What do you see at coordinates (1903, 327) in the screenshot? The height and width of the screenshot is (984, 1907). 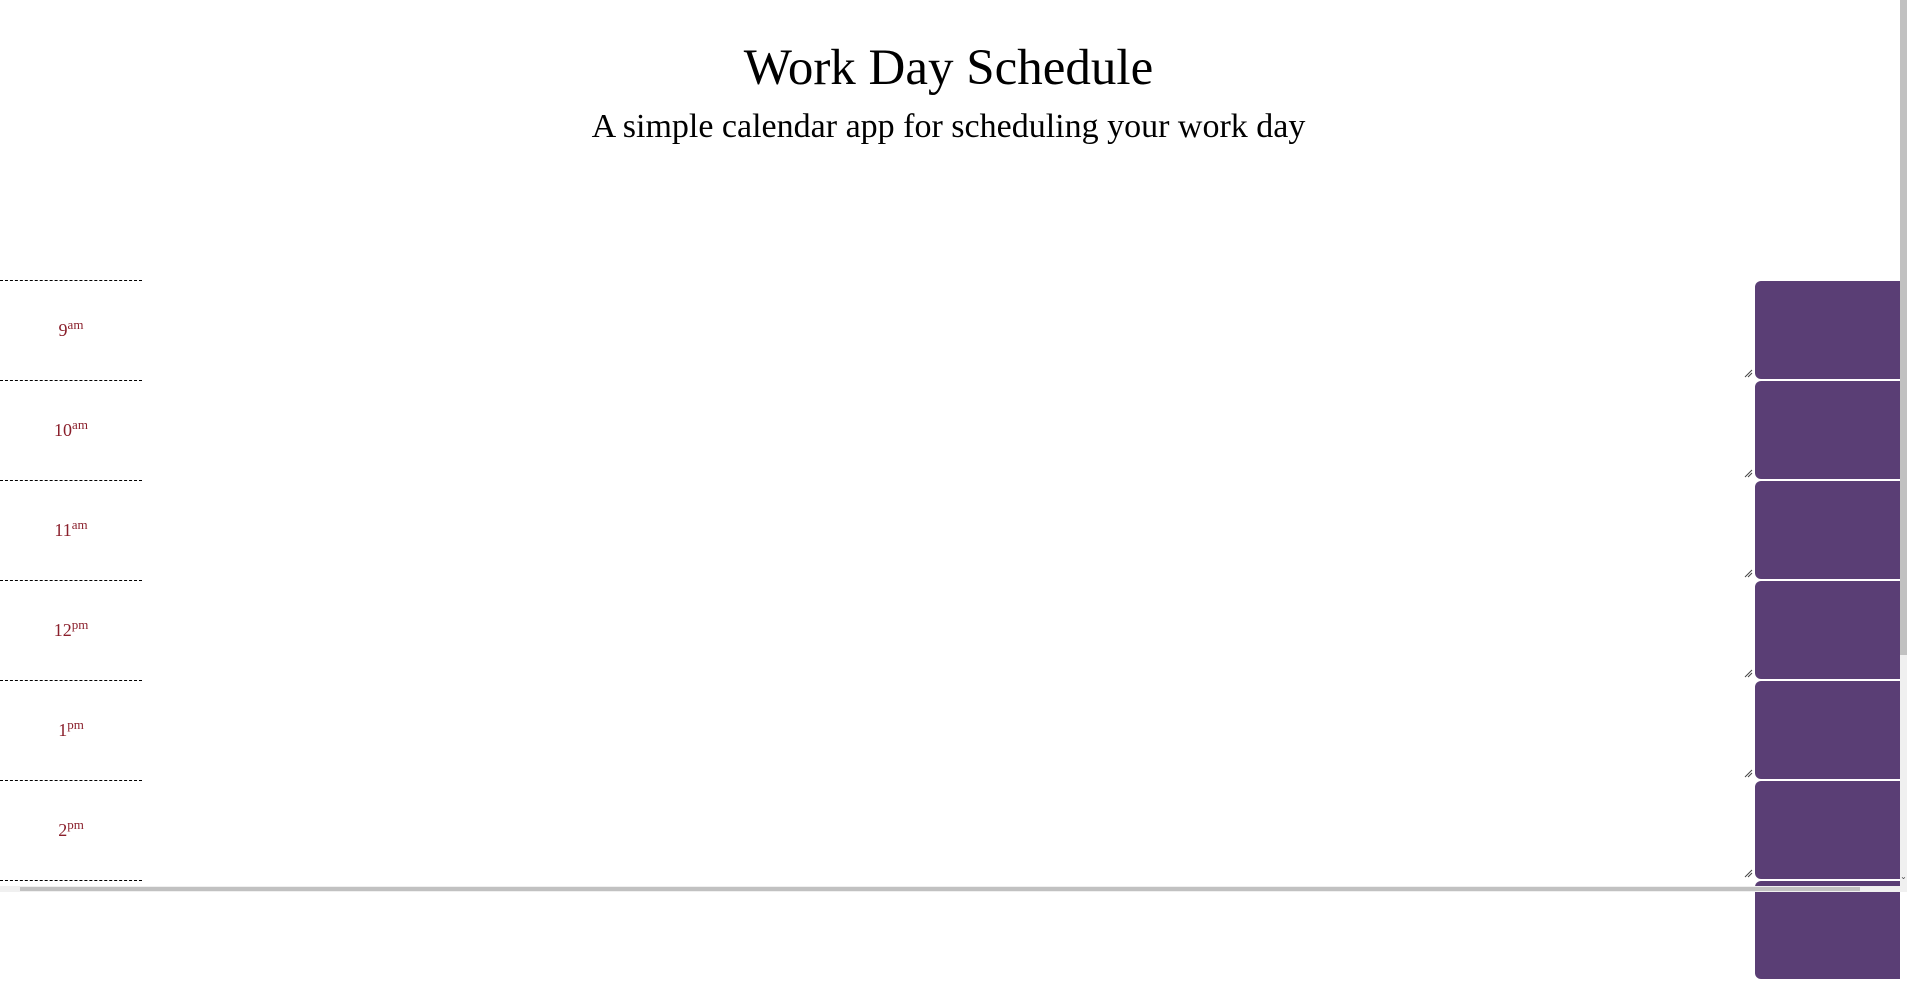 I see `vertical-scrollbar-thumb` at bounding box center [1903, 327].